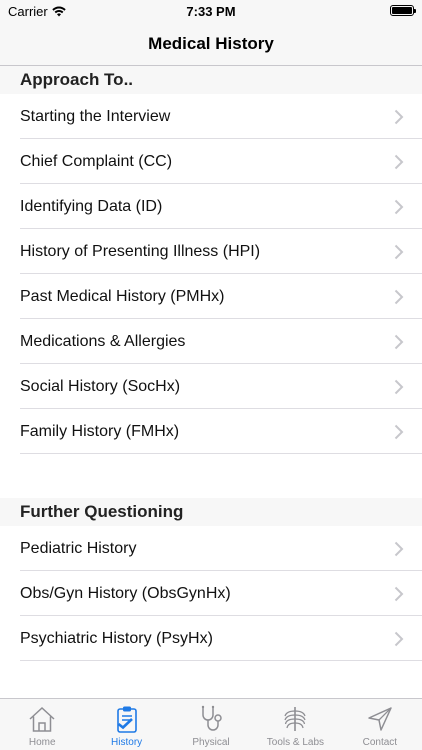 This screenshot has height=750, width=422. Describe the element at coordinates (140, 251) in the screenshot. I see `list-item-label: History of Presenting Illness (HPI)` at that location.